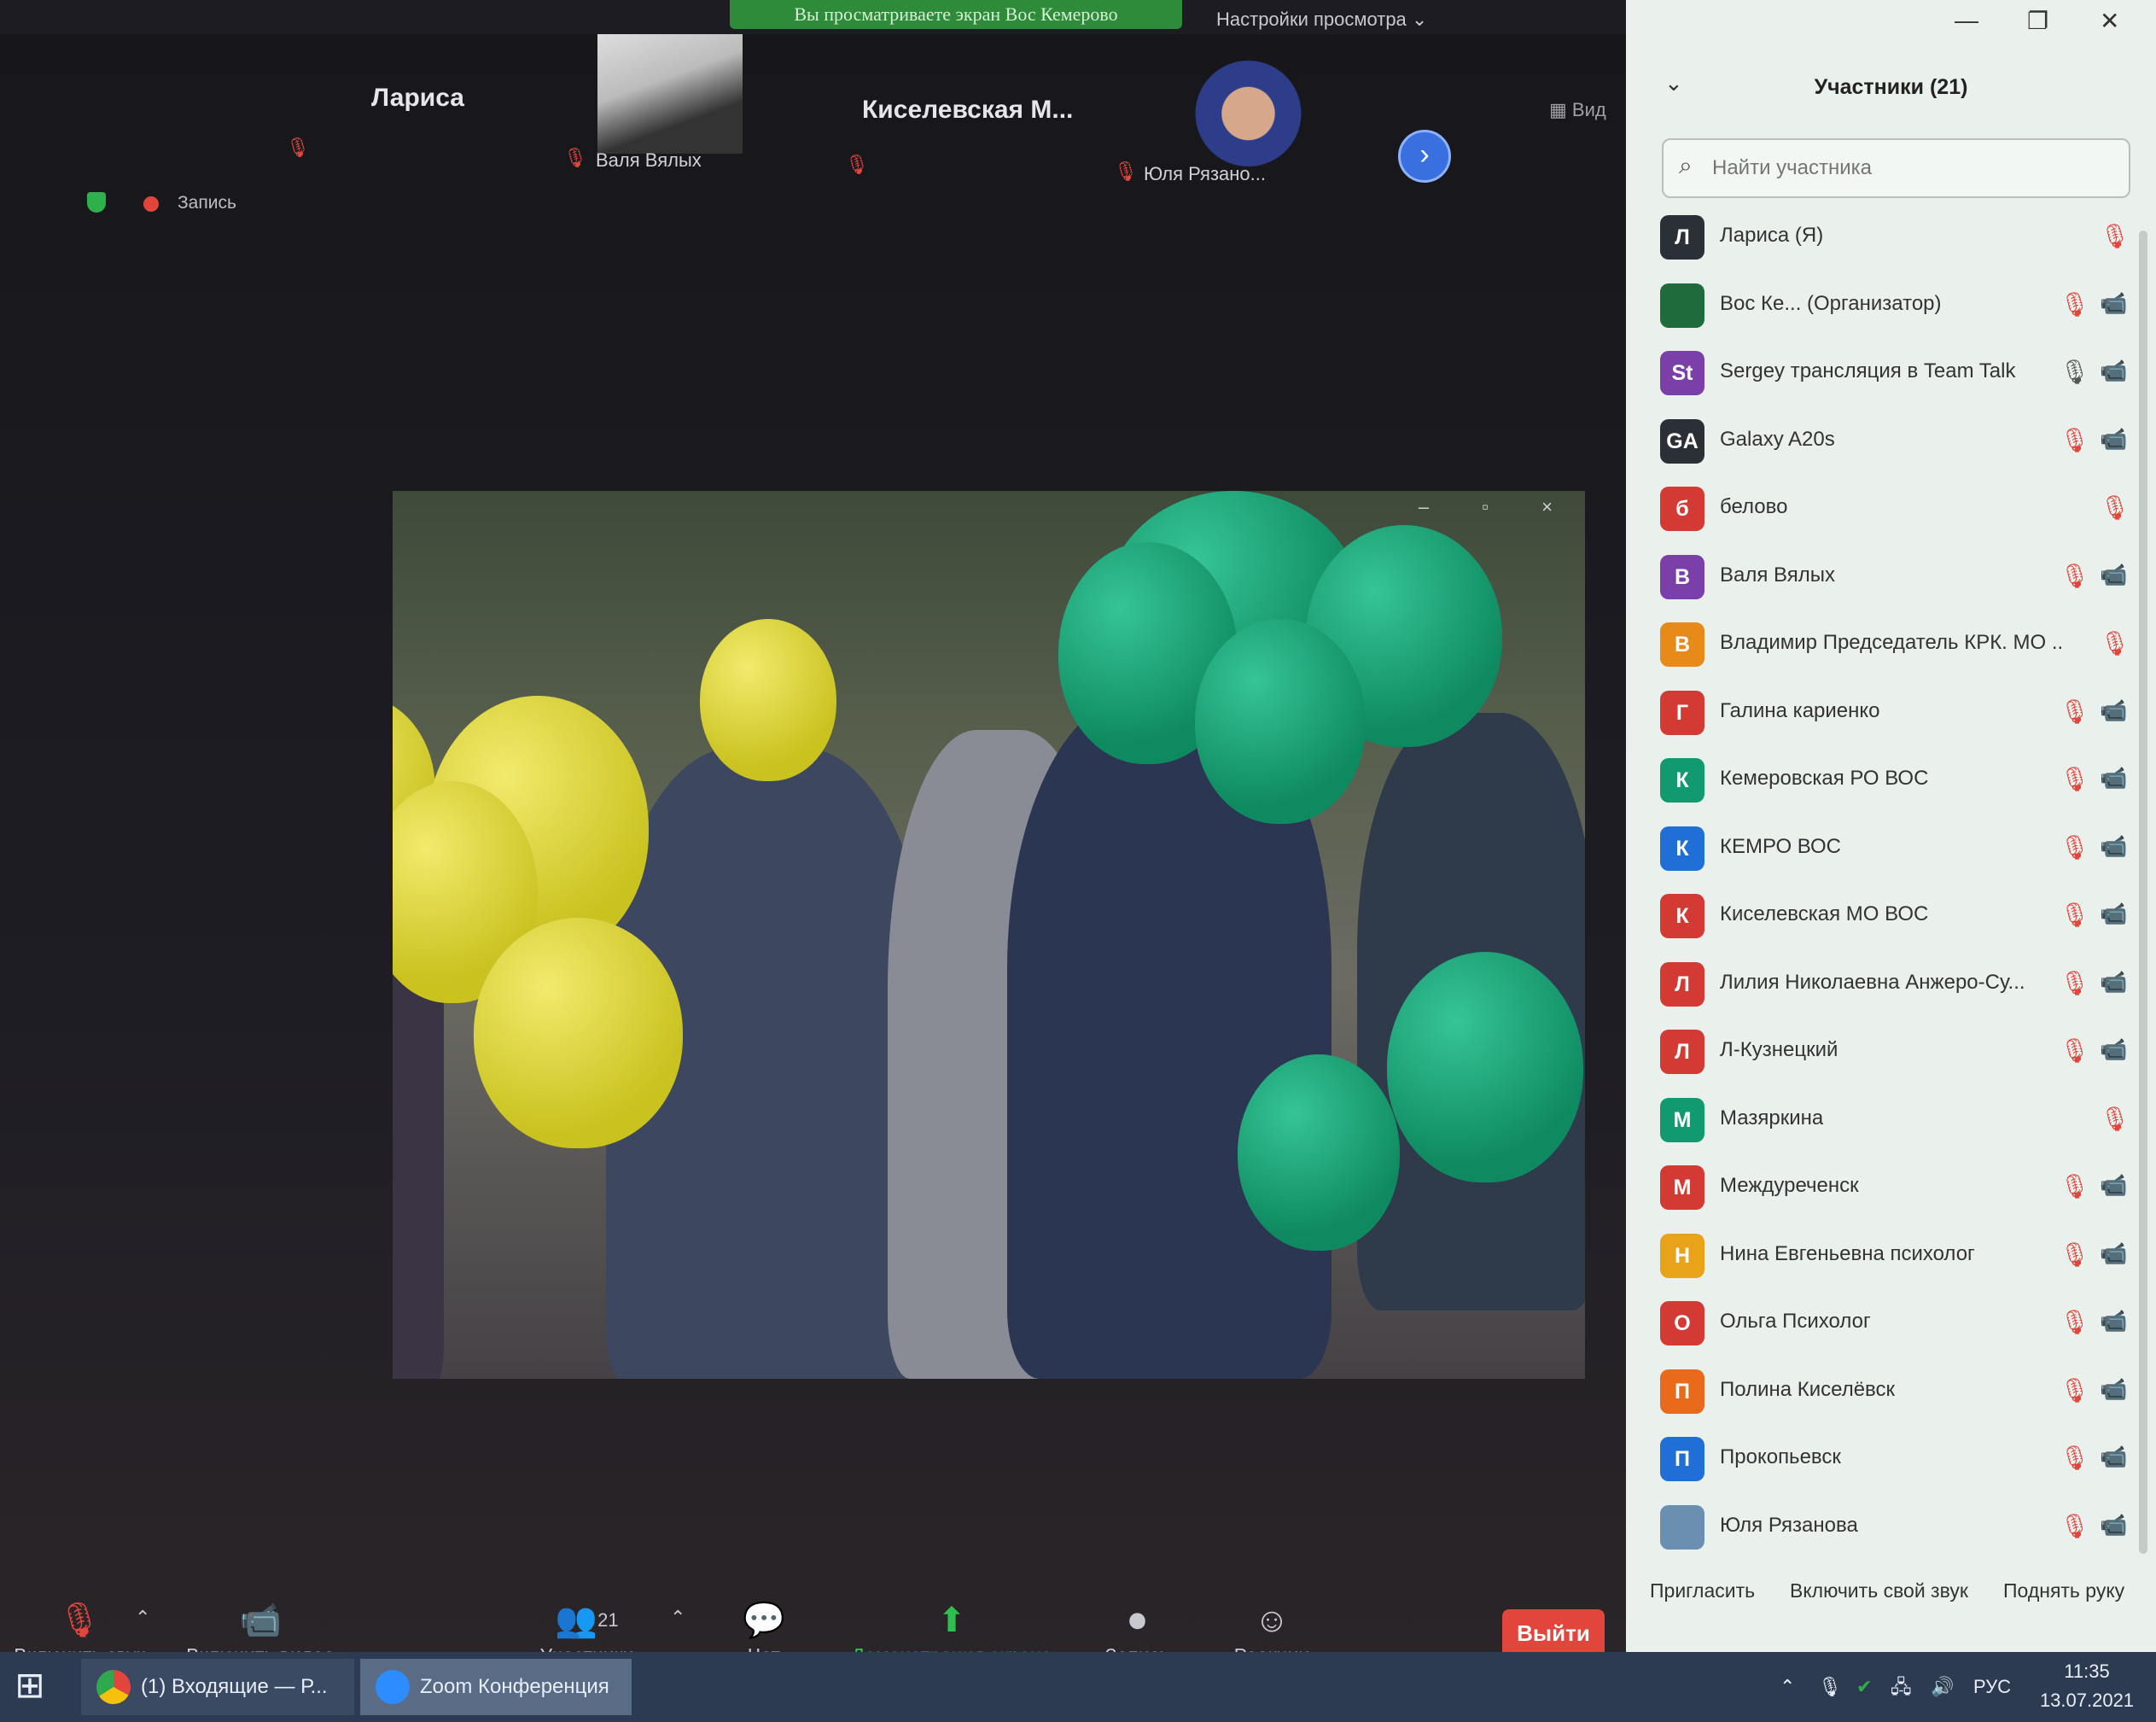  I want to click on participant-row: Г Галина кариенко 📹 🎙, so click(1891, 714).